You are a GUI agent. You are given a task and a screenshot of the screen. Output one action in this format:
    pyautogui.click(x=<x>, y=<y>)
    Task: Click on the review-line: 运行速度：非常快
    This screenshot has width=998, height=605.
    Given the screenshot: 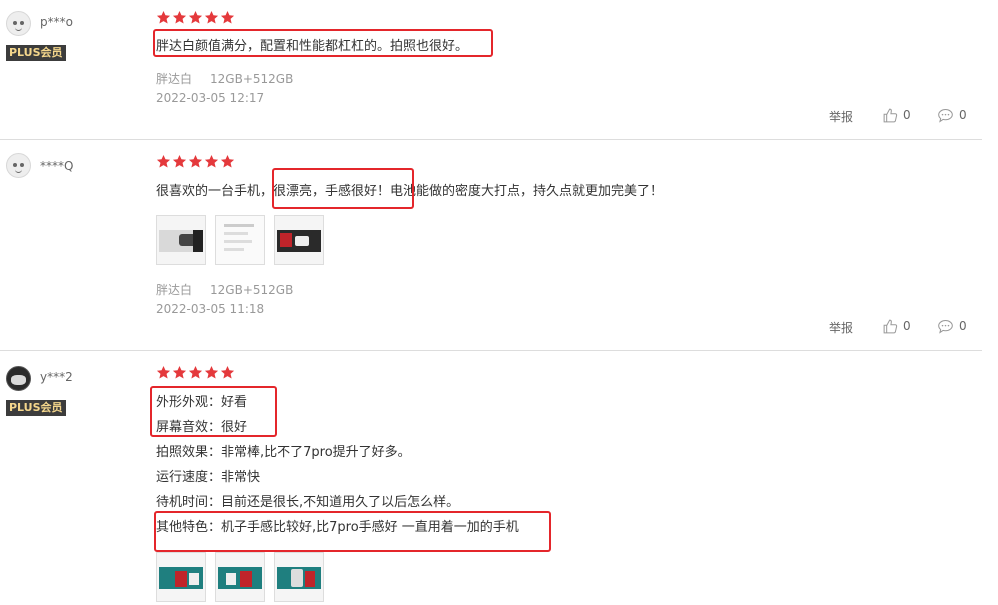 What is the action you would take?
    pyautogui.click(x=208, y=477)
    